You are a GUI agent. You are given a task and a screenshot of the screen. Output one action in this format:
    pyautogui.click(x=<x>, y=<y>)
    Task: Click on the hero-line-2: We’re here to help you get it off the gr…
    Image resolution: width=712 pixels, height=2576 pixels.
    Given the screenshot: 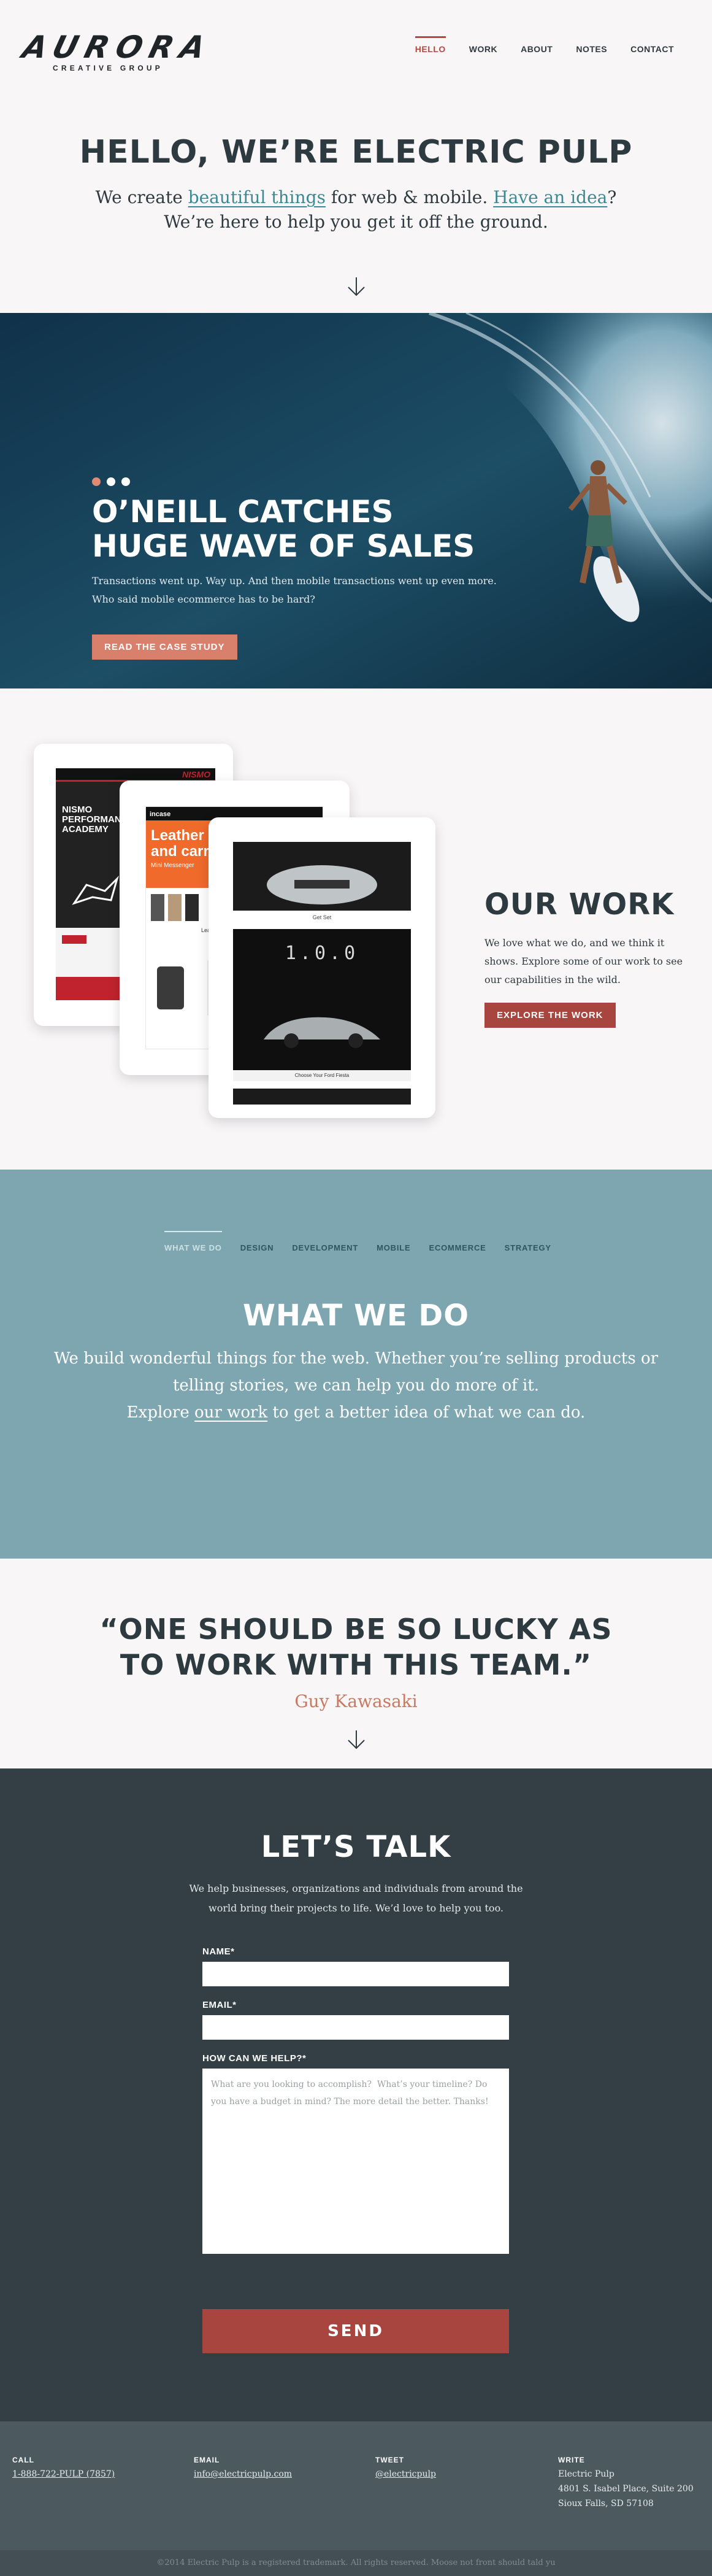 What is the action you would take?
    pyautogui.click(x=356, y=222)
    